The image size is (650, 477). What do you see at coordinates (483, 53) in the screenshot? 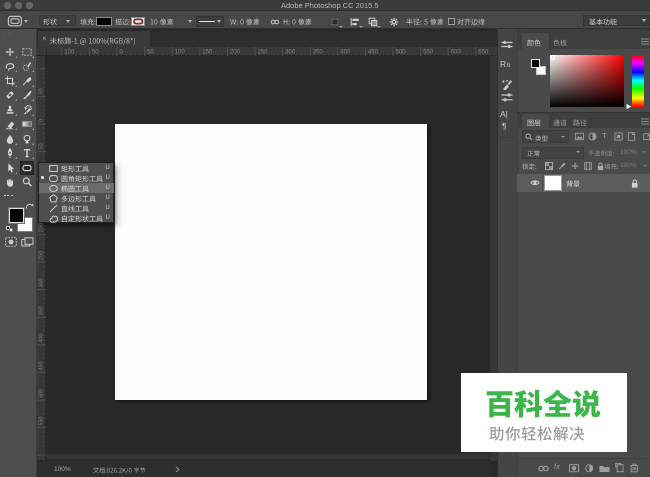
I see `svg-text: 650` at bounding box center [483, 53].